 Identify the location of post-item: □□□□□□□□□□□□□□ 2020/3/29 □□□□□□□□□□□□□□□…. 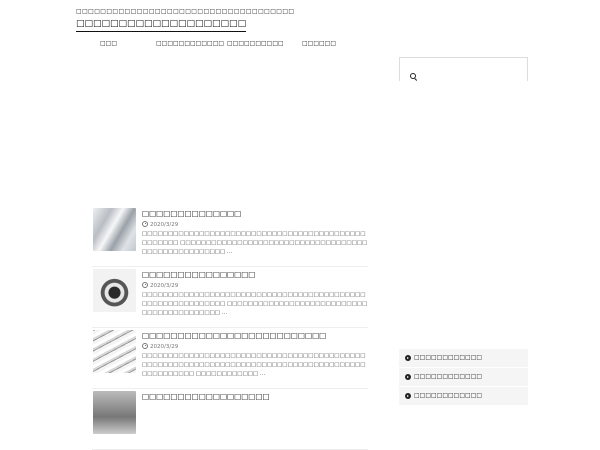
(230, 236).